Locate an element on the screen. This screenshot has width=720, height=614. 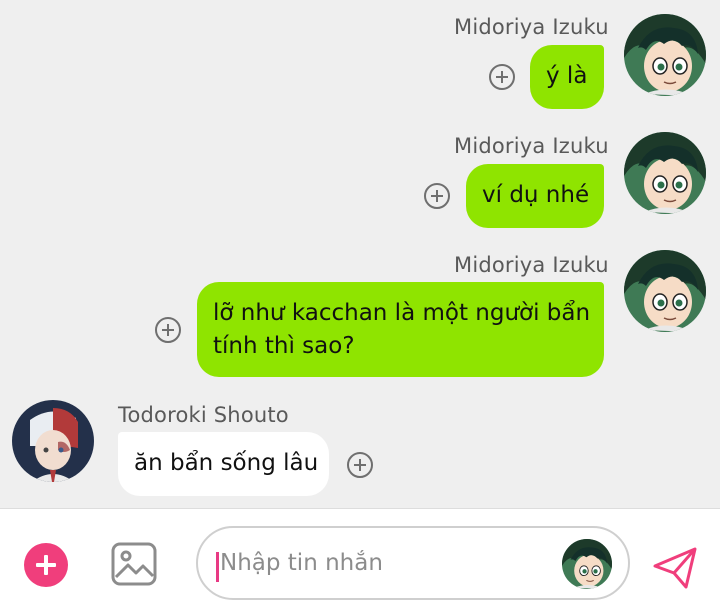
message-bubble: ý là is located at coordinates (567, 77).